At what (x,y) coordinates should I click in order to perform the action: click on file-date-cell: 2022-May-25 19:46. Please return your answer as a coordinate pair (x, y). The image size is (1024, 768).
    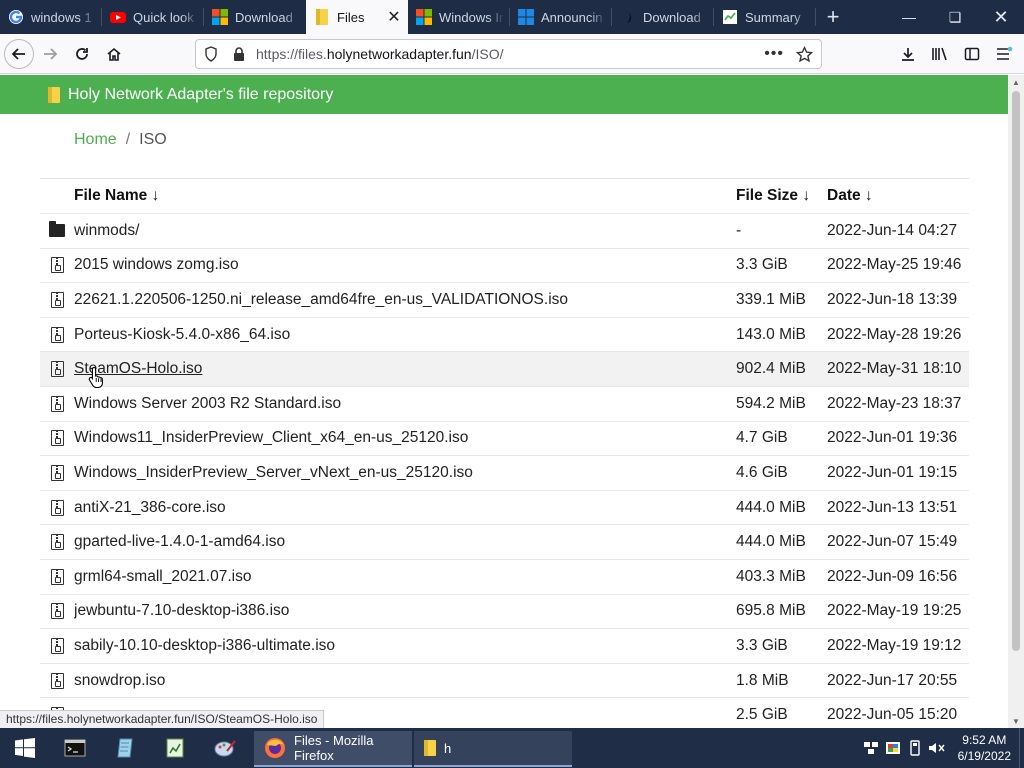
    Looking at the image, I should click on (894, 265).